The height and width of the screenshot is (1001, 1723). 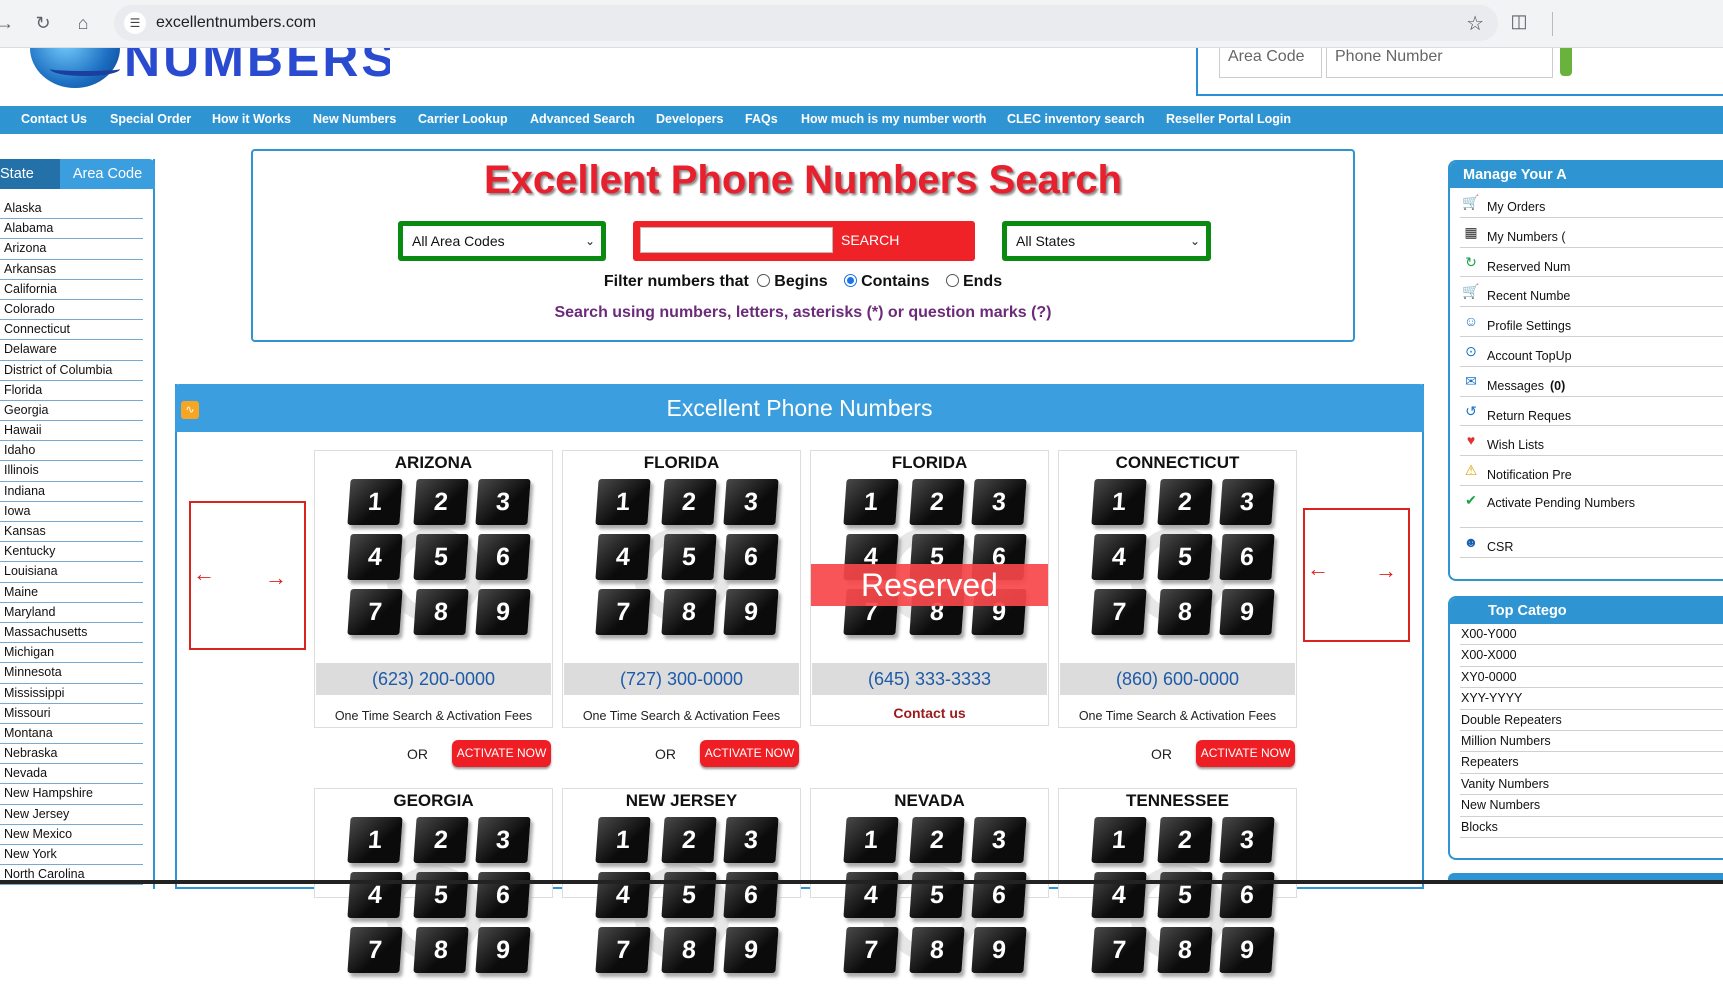 What do you see at coordinates (71, 350) in the screenshot?
I see `state-link: Delaware` at bounding box center [71, 350].